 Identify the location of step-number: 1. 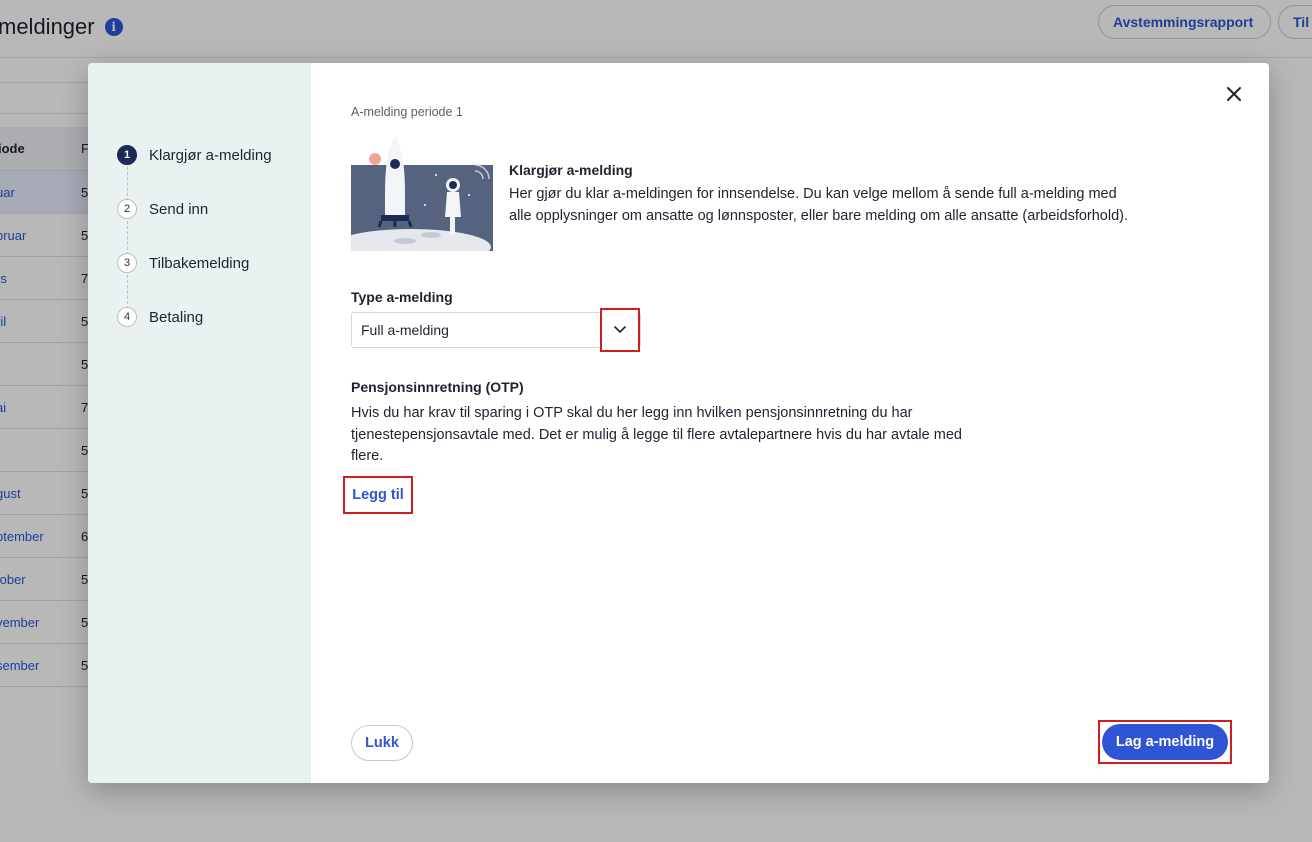
(127, 155).